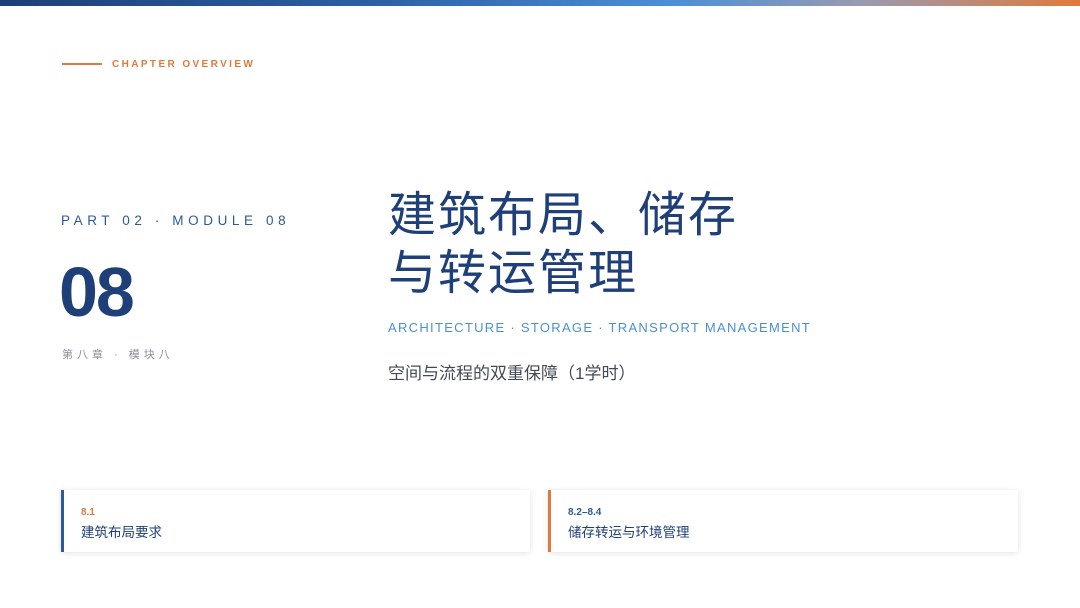  Describe the element at coordinates (82, 64) in the screenshot. I see `overview-accent-line` at that location.